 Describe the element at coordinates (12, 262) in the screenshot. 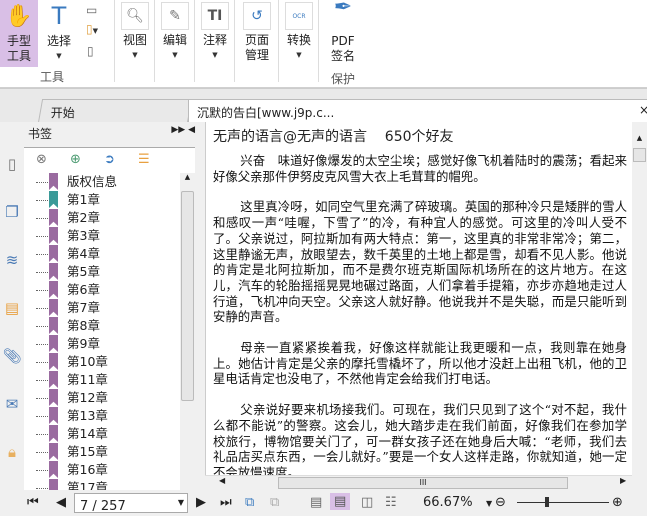

I see `layers-icon: ≋` at that location.